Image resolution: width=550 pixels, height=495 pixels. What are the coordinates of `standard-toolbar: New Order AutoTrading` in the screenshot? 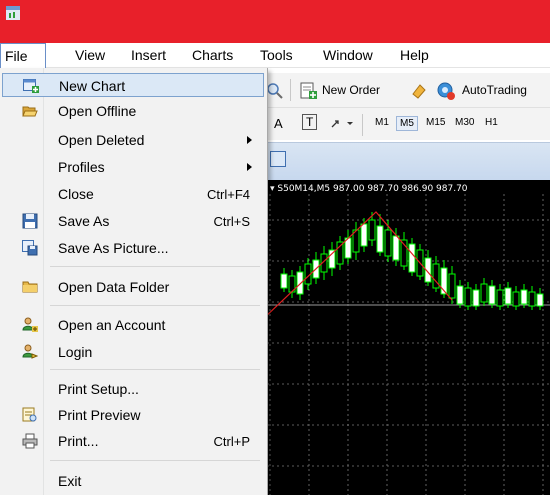 It's located at (406, 90).